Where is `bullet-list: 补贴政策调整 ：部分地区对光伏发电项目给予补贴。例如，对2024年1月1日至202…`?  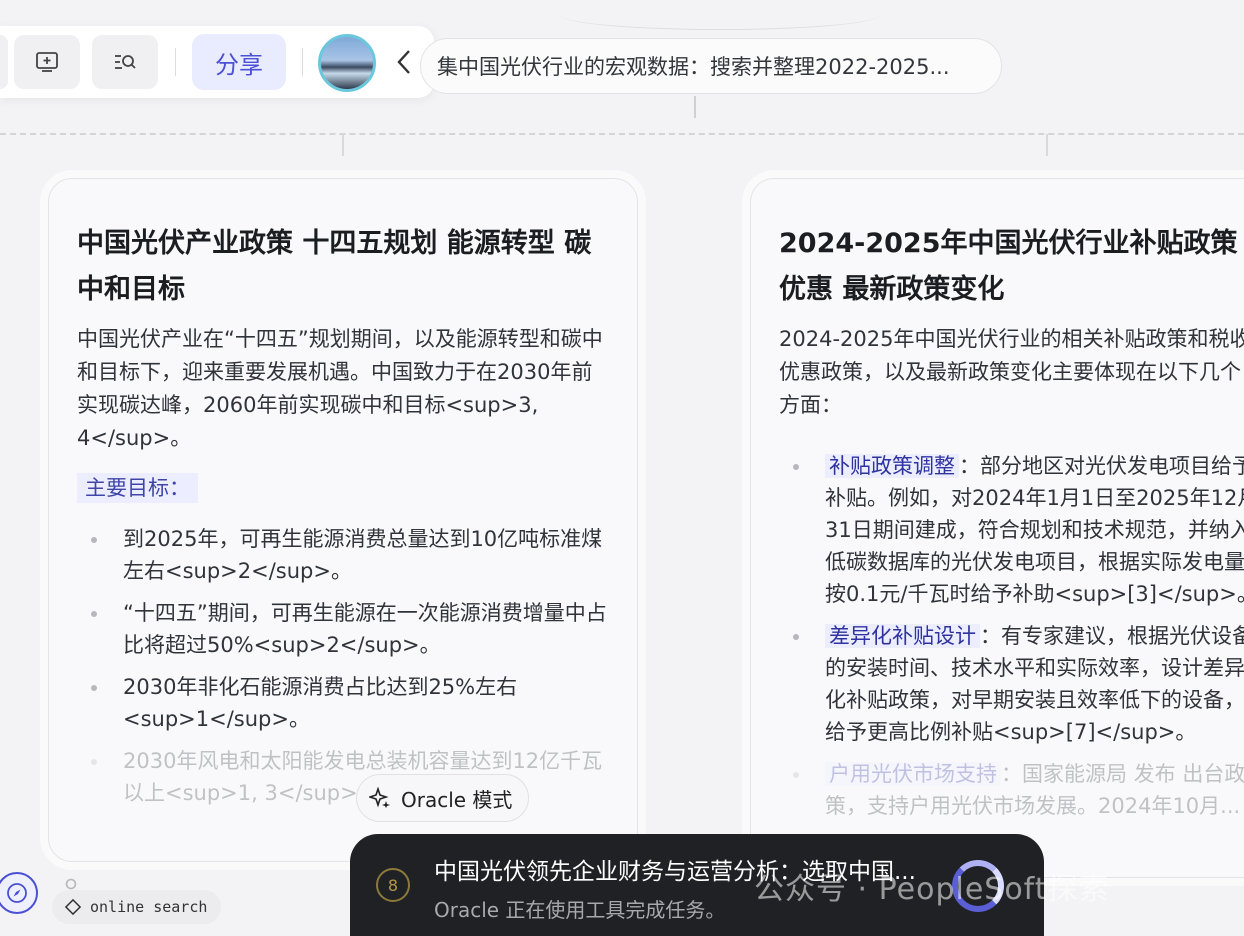
bullet-list: 补贴政策调整 ：部分地区对光伏发电项目给予补贴。例如，对2024年1月1日至202… is located at coordinates (1011, 636).